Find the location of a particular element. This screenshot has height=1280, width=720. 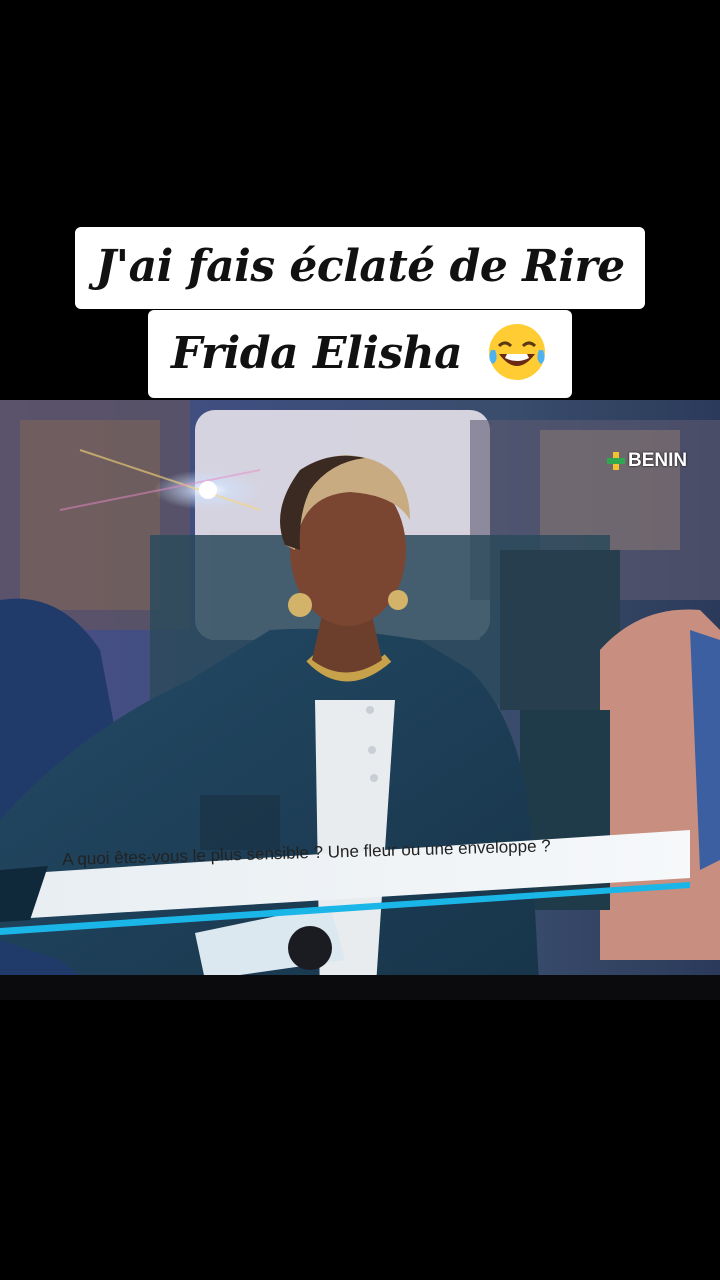

channel-name: BENIN is located at coordinates (658, 460).